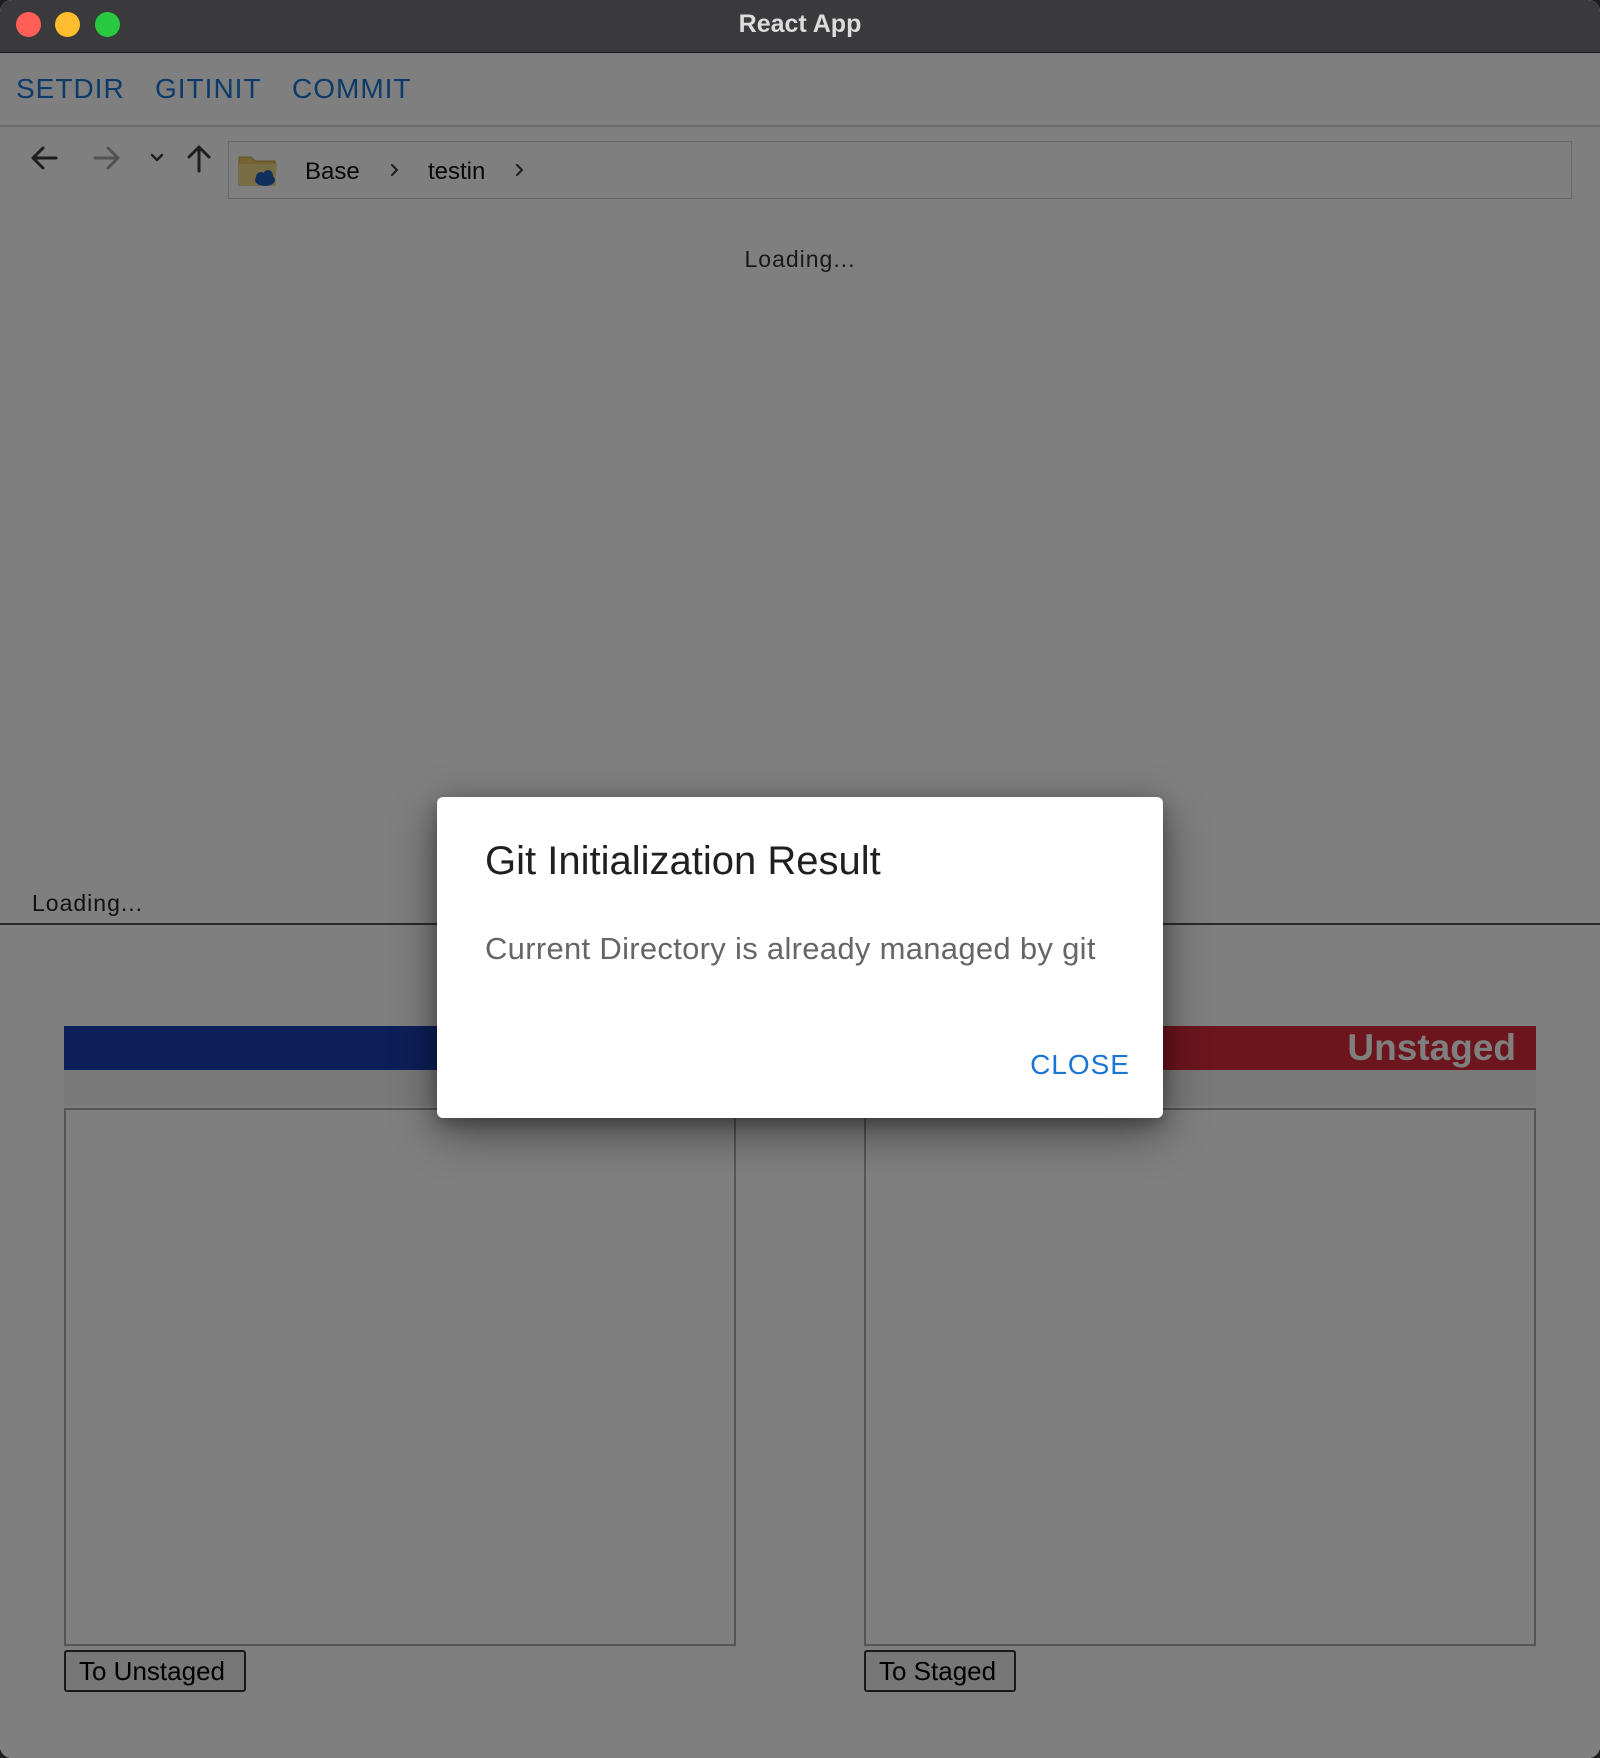 This screenshot has height=1758, width=1600. What do you see at coordinates (1080, 1065) in the screenshot?
I see `close-button: CLOSE` at bounding box center [1080, 1065].